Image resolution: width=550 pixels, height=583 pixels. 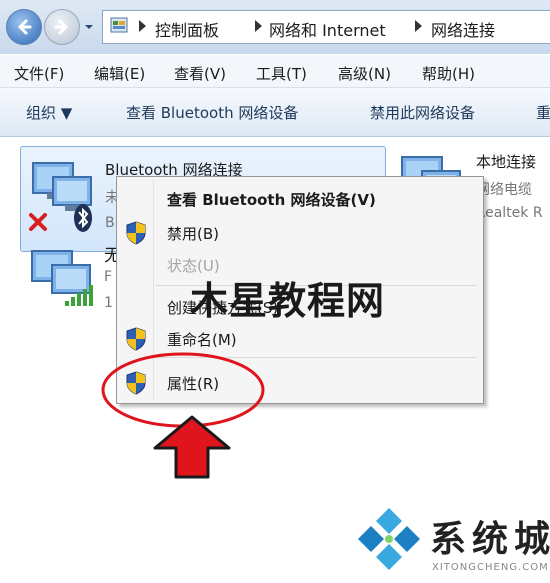 I want to click on command-bar: 组织 ▼ 查看 Bluetooth 网络设备 禁用此网络设备 重, so click(x=275, y=112).